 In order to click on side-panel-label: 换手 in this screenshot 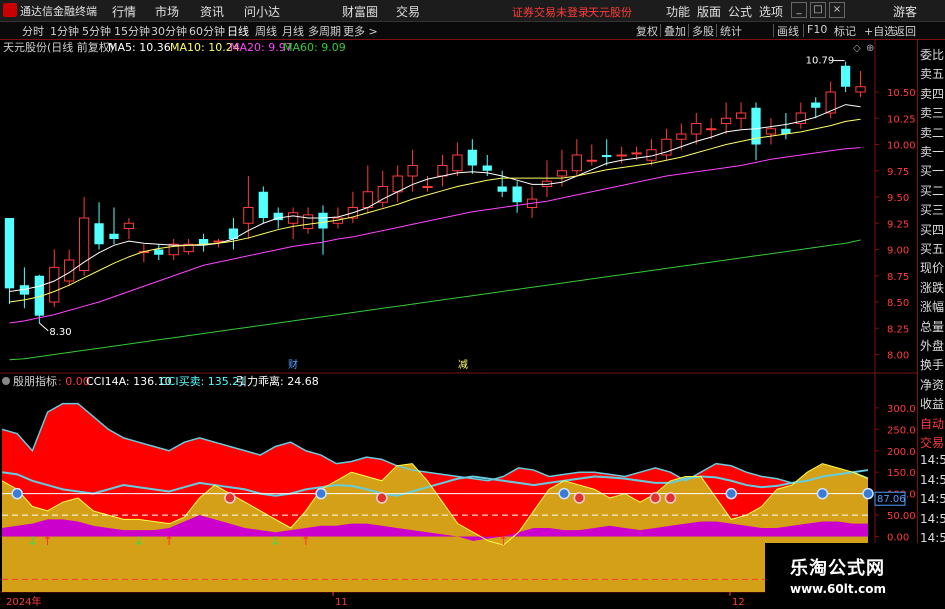, I will do `click(932, 365)`.